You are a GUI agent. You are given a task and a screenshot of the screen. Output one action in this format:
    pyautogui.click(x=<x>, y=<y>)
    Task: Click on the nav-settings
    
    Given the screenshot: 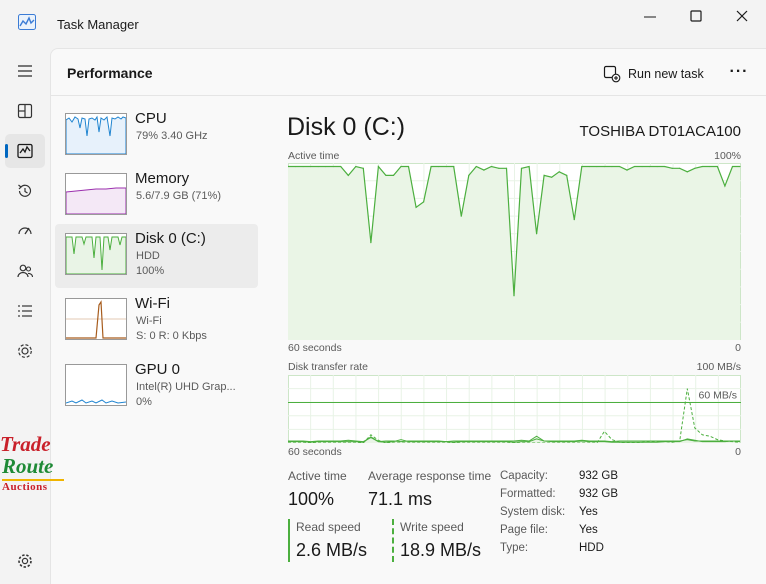 What is the action you would take?
    pyautogui.click(x=25, y=561)
    